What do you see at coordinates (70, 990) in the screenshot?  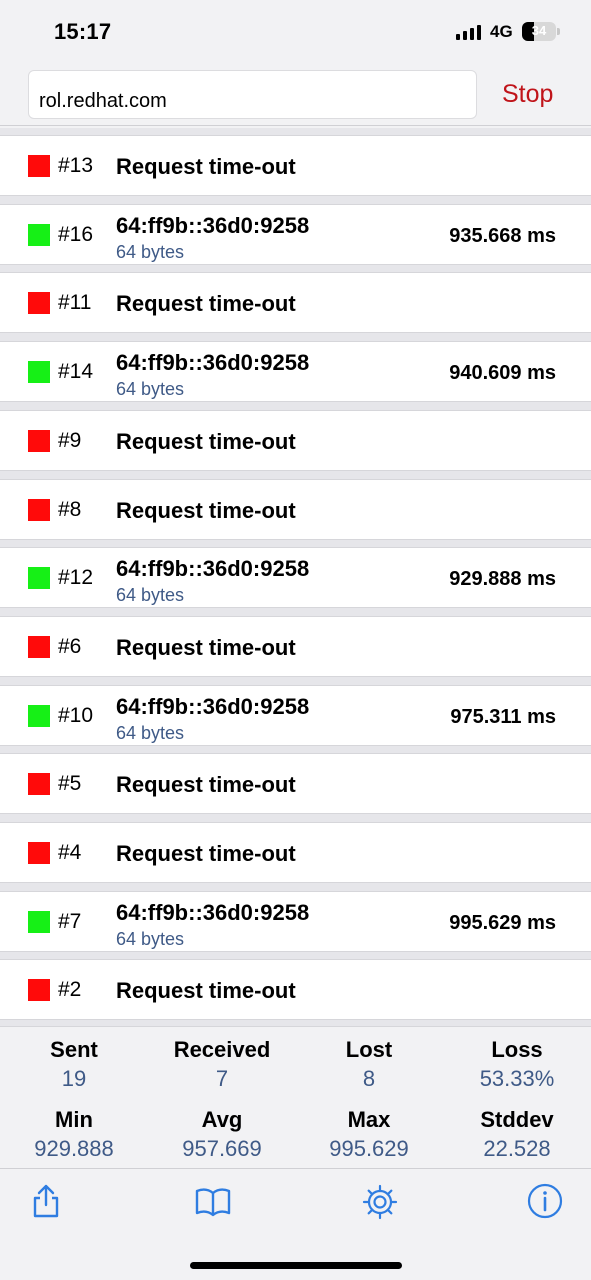 I see `ping-sequence: #2` at bounding box center [70, 990].